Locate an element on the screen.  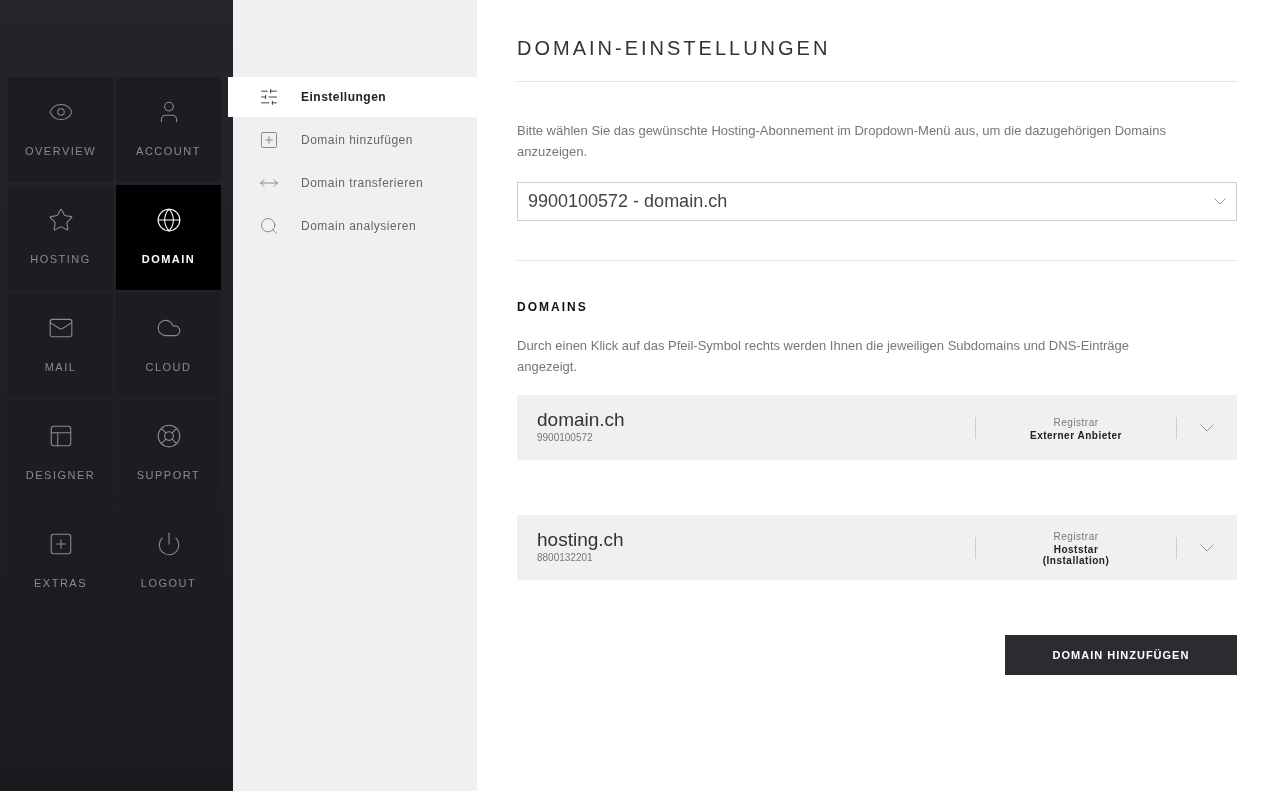
sliders-icon is located at coordinates (269, 97).